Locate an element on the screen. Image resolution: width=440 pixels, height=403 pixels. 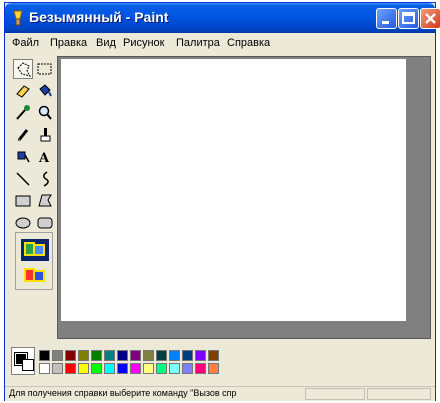
curve-icon is located at coordinates (46, 179).